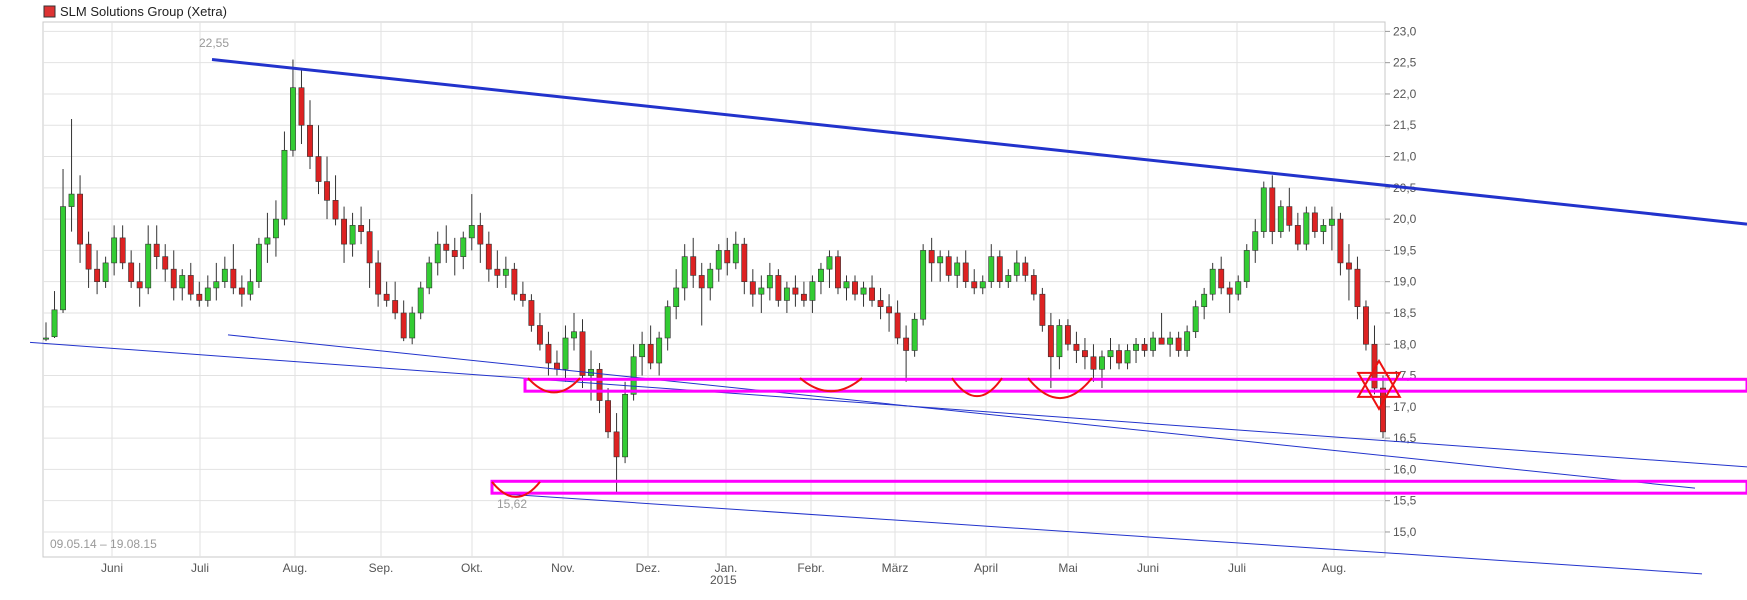 The image size is (1747, 600). What do you see at coordinates (563, 568) in the screenshot?
I see `x-tick-label: Nov.` at bounding box center [563, 568].